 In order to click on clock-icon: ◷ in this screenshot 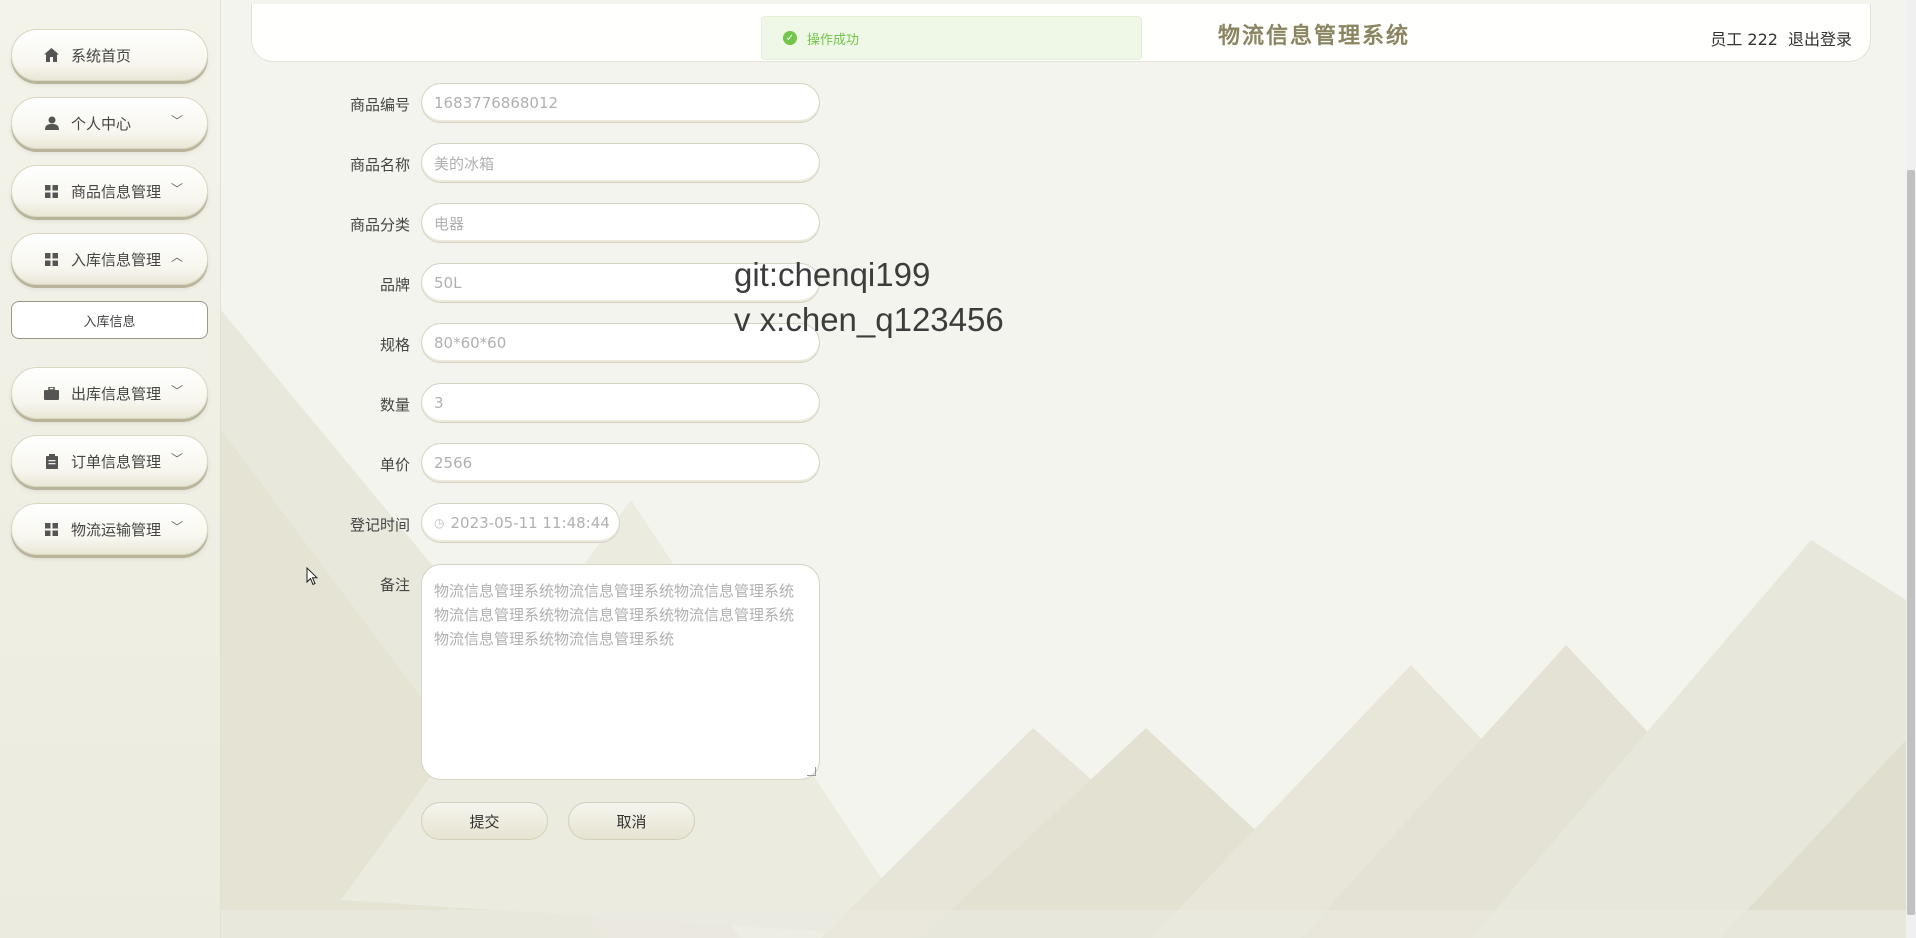, I will do `click(439, 523)`.